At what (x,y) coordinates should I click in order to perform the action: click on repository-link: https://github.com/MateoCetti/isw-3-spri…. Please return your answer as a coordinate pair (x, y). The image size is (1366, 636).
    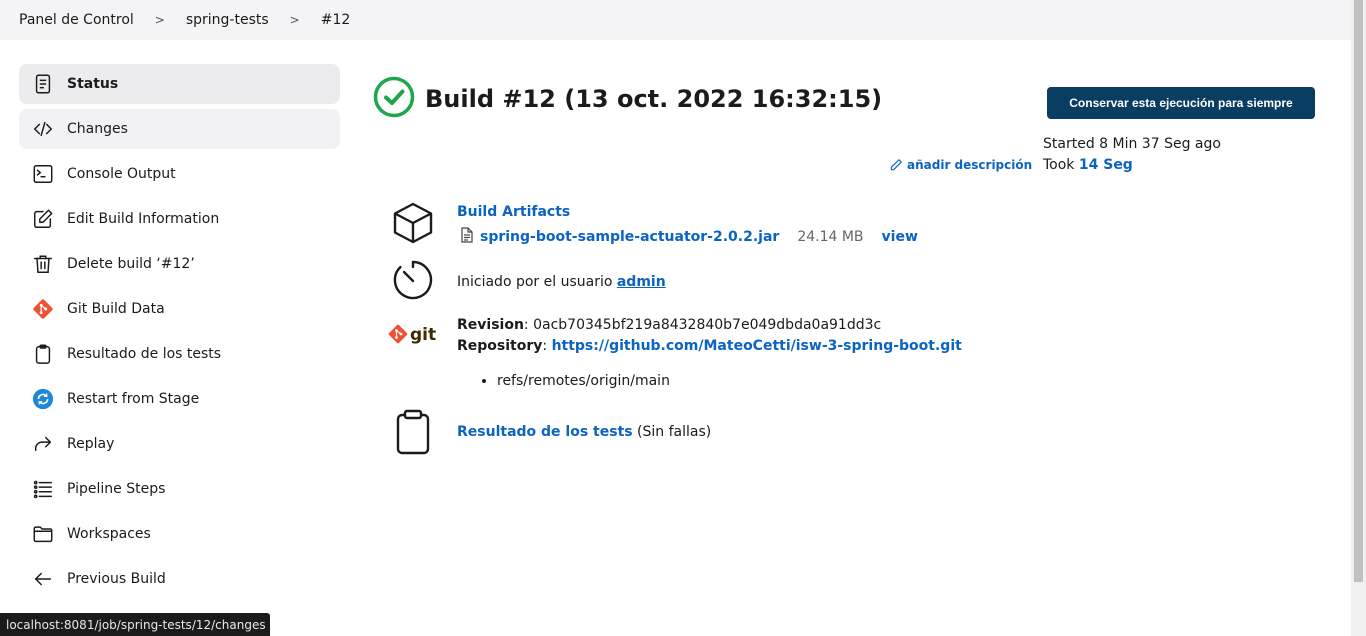
    Looking at the image, I should click on (757, 346).